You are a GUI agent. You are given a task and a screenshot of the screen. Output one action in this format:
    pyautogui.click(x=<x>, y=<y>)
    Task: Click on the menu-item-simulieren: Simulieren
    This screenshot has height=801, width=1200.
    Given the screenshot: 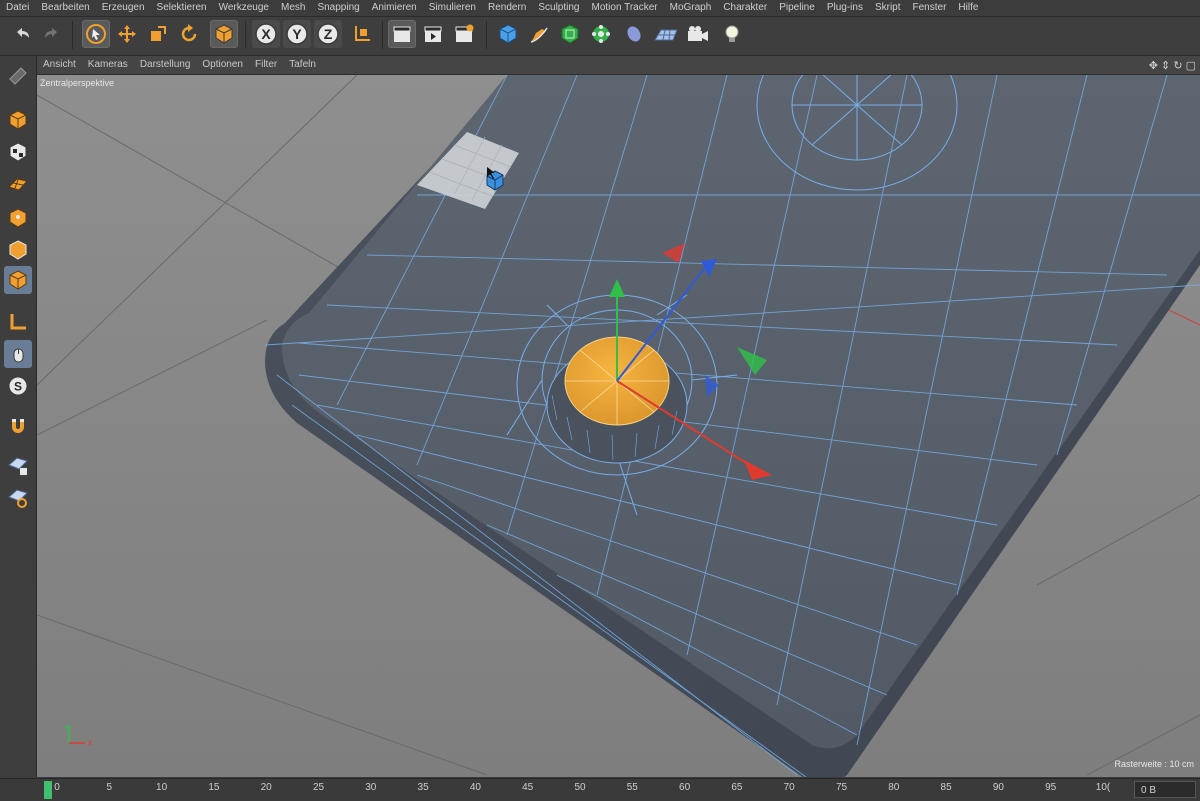 What is the action you would take?
    pyautogui.click(x=452, y=8)
    